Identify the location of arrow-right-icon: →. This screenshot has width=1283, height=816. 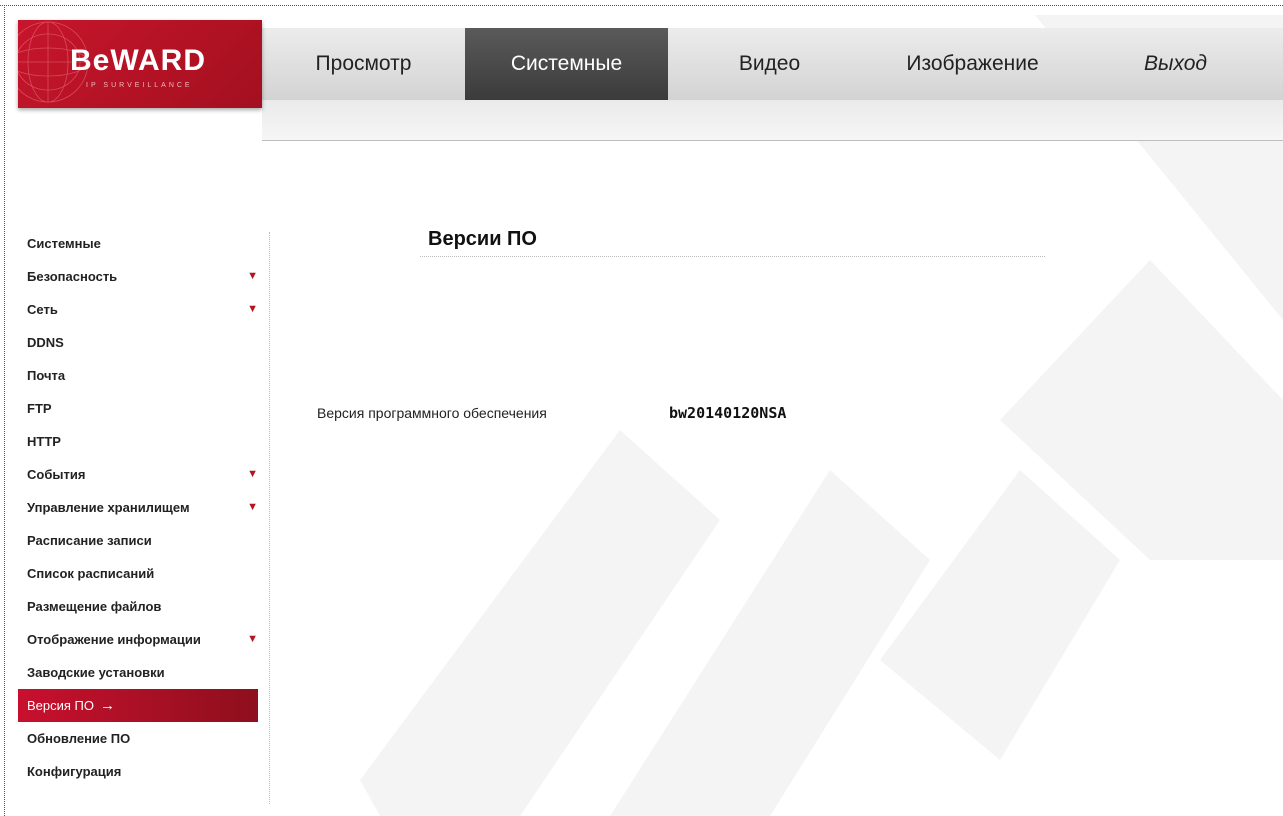
(107, 705).